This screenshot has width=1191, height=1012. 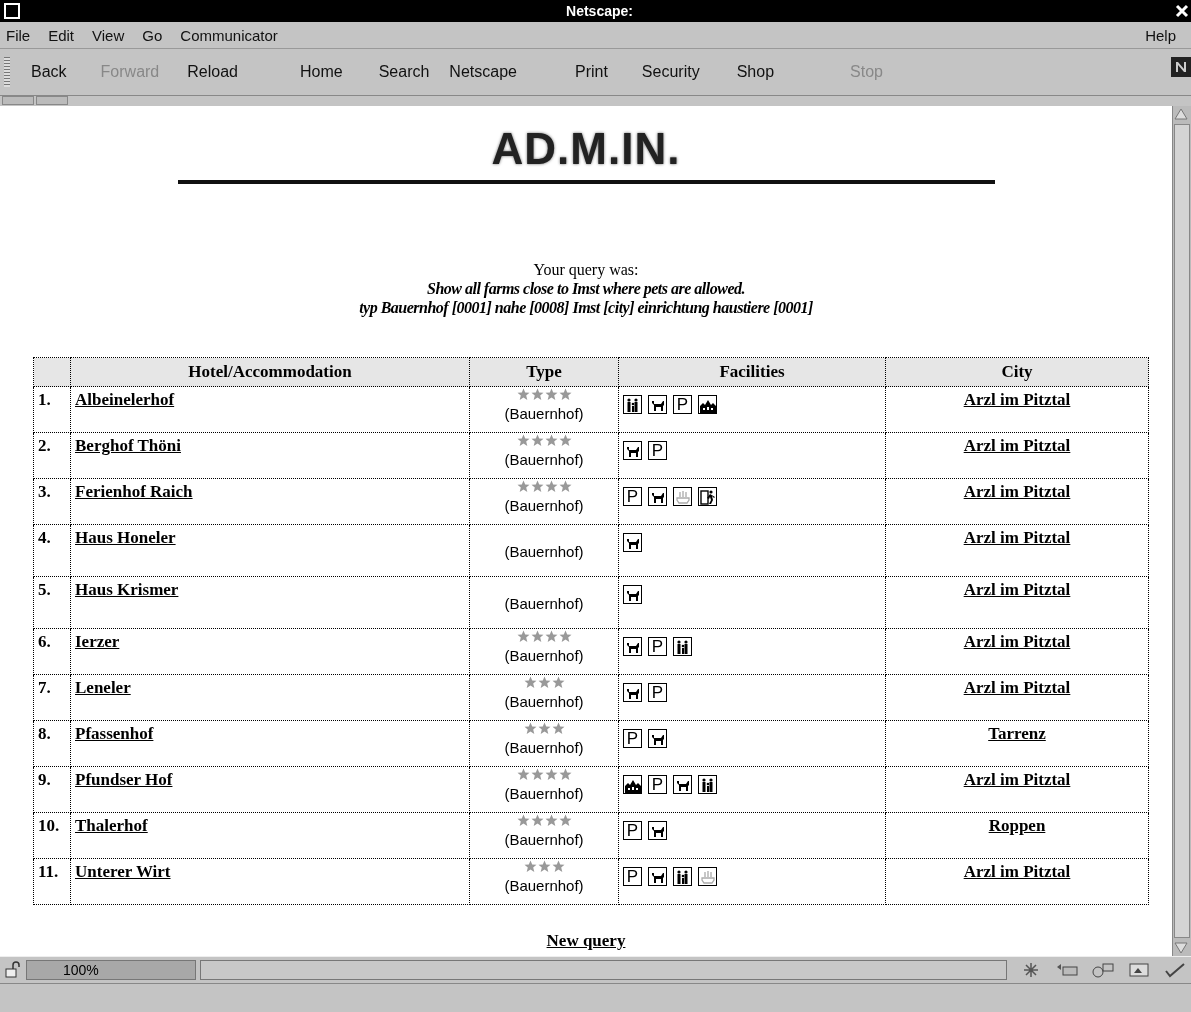 I want to click on toolbar-button: Home, so click(x=321, y=72).